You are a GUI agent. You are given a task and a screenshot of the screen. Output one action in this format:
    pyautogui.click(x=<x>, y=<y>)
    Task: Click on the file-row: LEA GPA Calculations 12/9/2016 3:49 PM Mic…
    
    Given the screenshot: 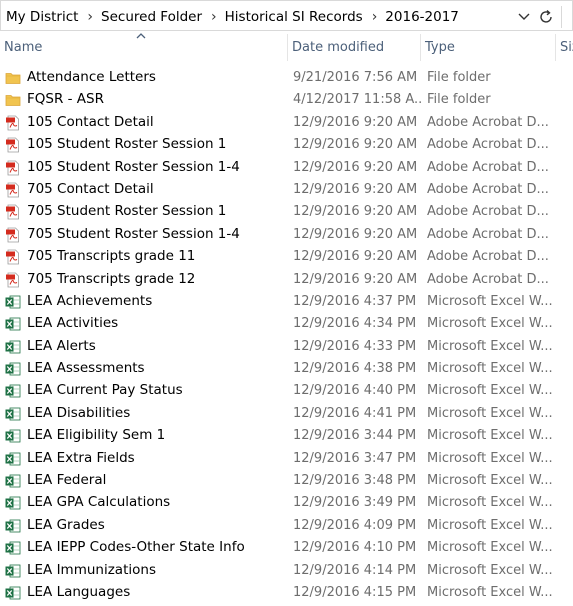 What is the action you would take?
    pyautogui.click(x=286, y=503)
    